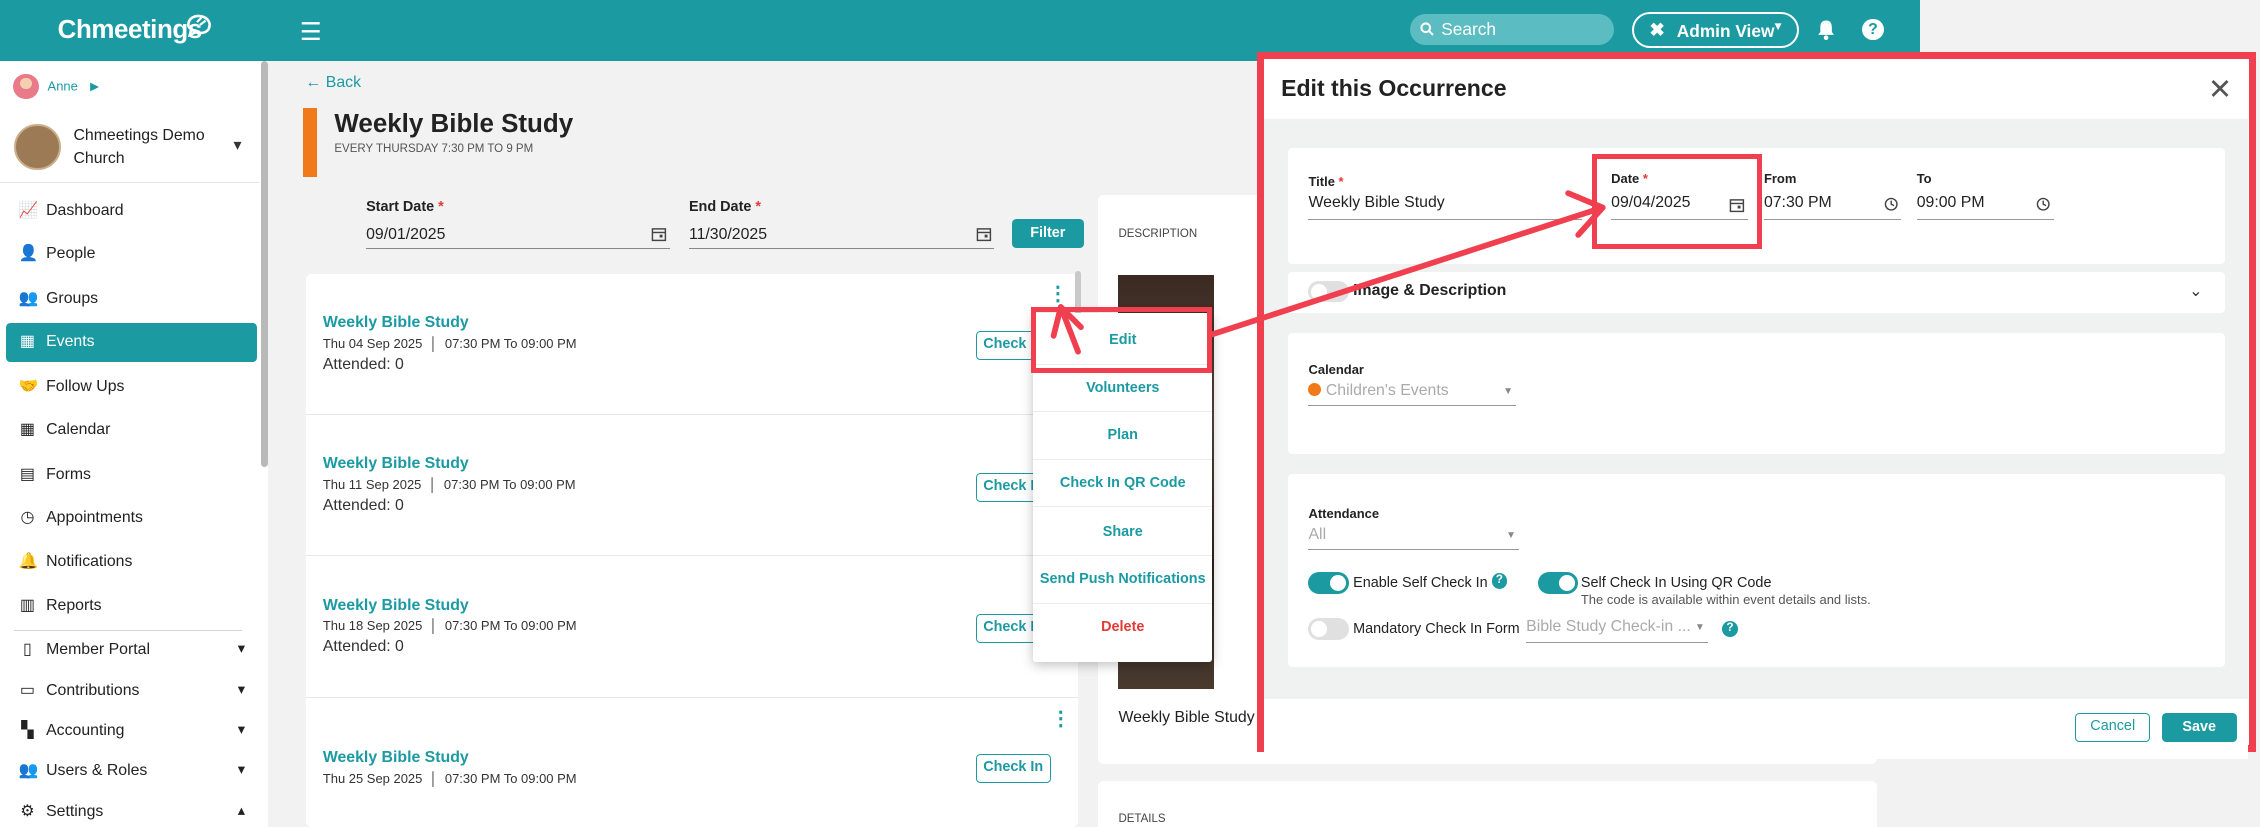 This screenshot has height=827, width=2260. What do you see at coordinates (311, 32) in the screenshot?
I see `menu-toggle-icon: ☰` at bounding box center [311, 32].